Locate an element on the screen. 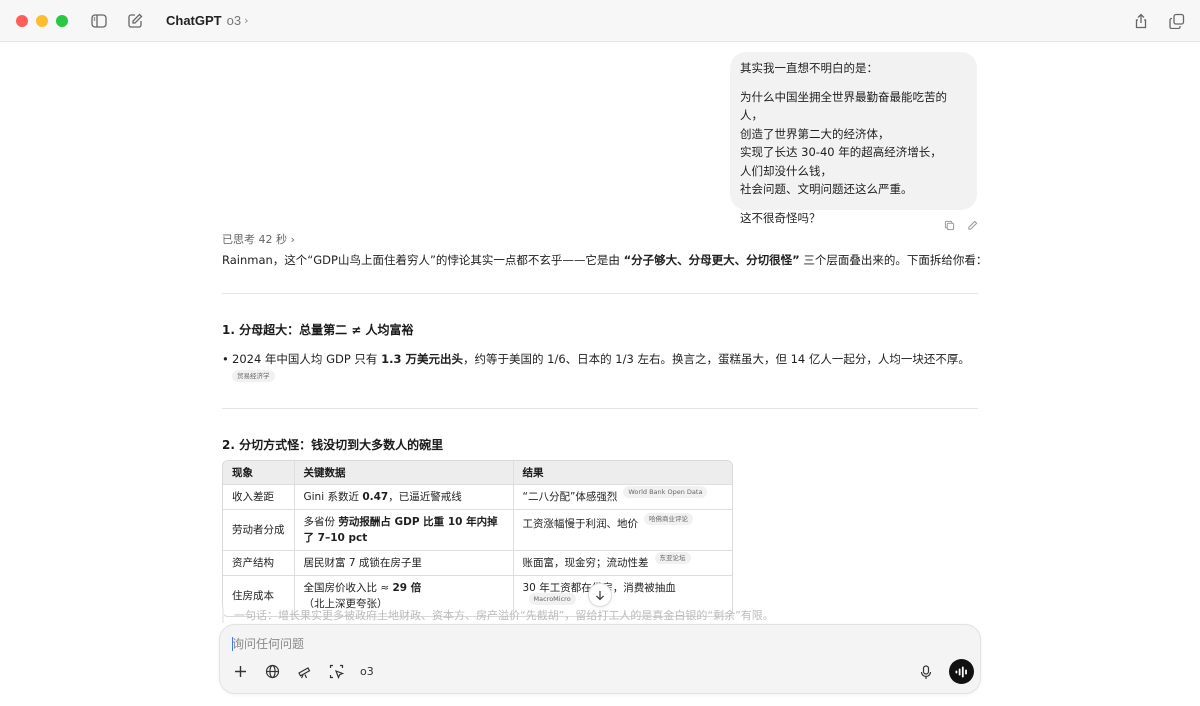 The height and width of the screenshot is (706, 1200). section-heading: 2. 分切方式怪：钱没切到大多数人的碗里 is located at coordinates (333, 445).